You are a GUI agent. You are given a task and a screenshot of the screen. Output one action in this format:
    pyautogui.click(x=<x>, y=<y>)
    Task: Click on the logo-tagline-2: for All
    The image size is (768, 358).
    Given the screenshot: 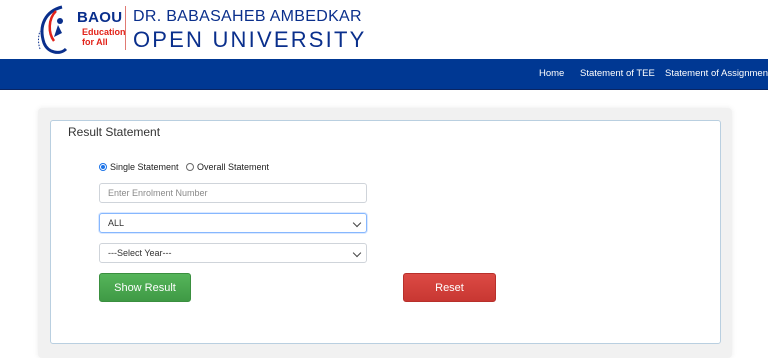 What is the action you would take?
    pyautogui.click(x=95, y=42)
    